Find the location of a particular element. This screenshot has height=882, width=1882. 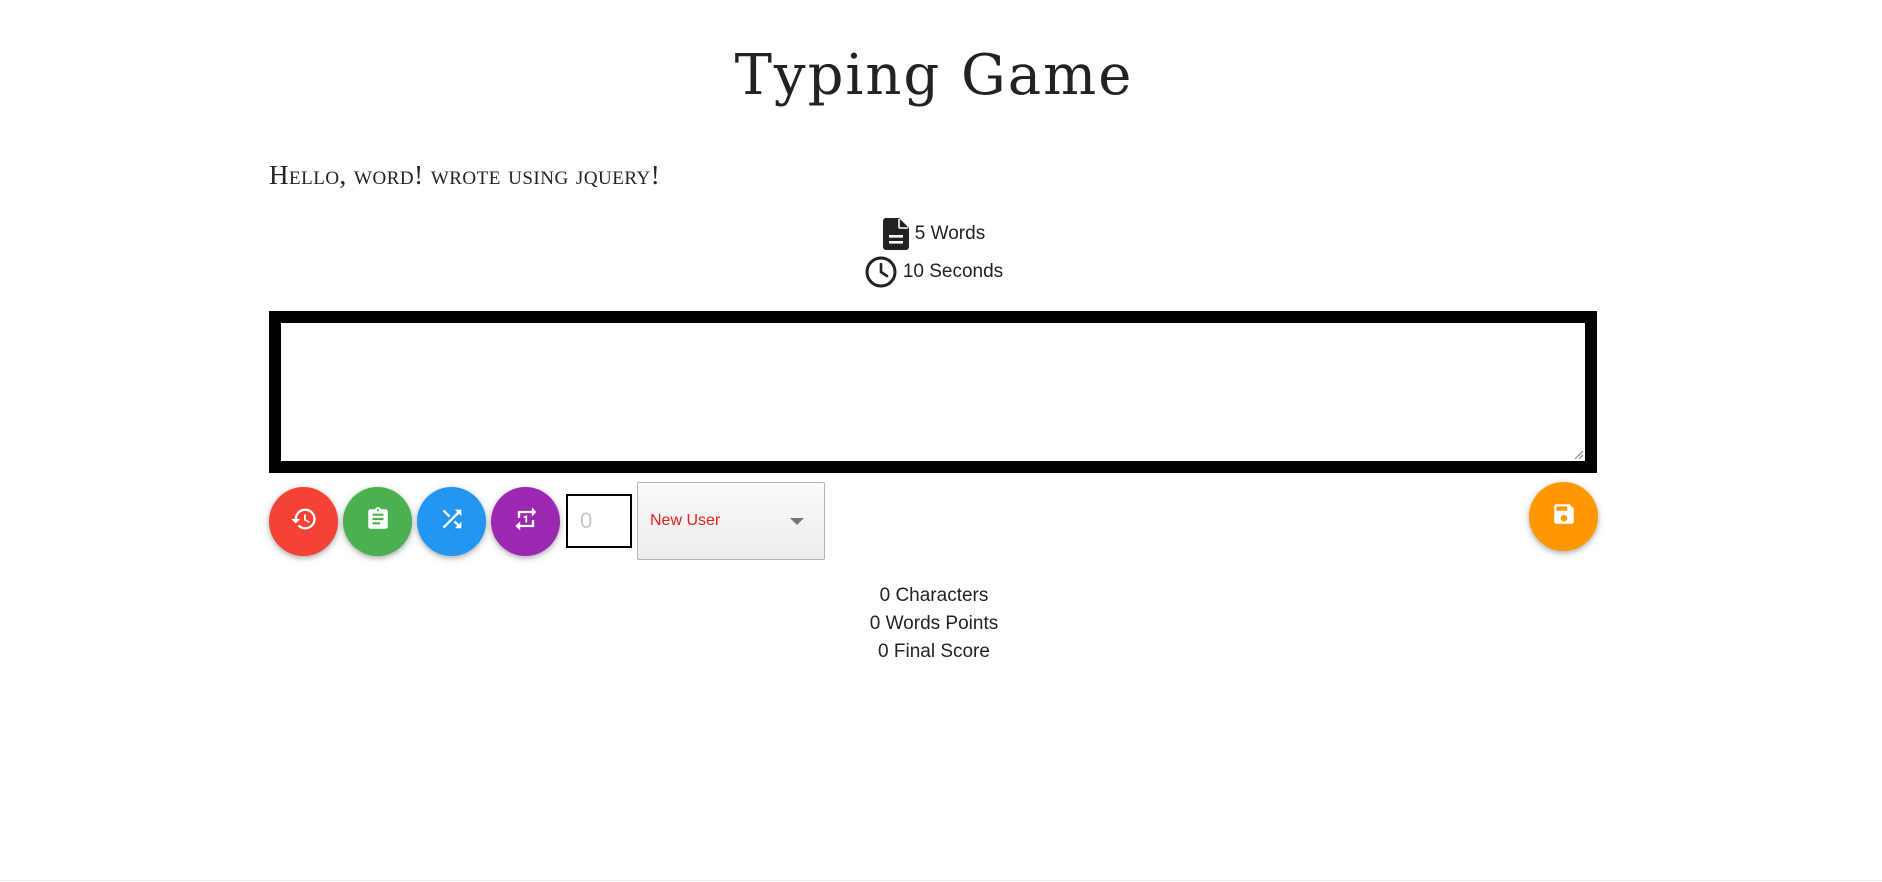

word-points: 0 Words Points is located at coordinates (934, 623).